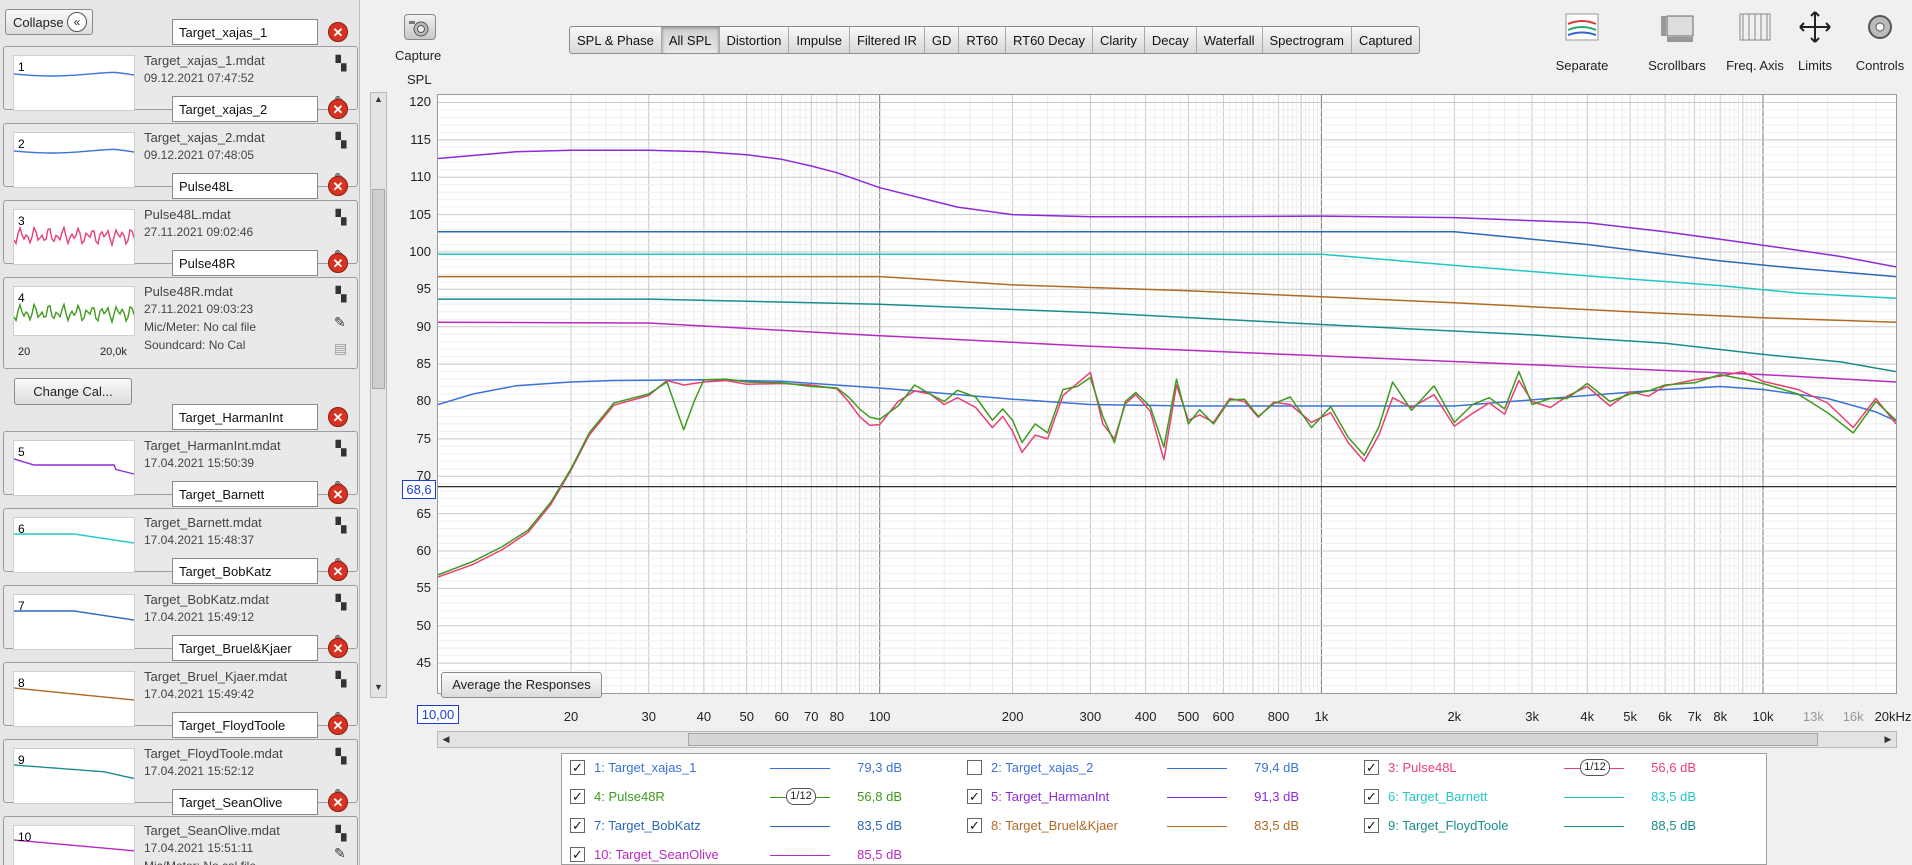 This screenshot has height=865, width=1912. What do you see at coordinates (245, 571) in the screenshot?
I see `measurement-name-field: Target_BobKatz` at bounding box center [245, 571].